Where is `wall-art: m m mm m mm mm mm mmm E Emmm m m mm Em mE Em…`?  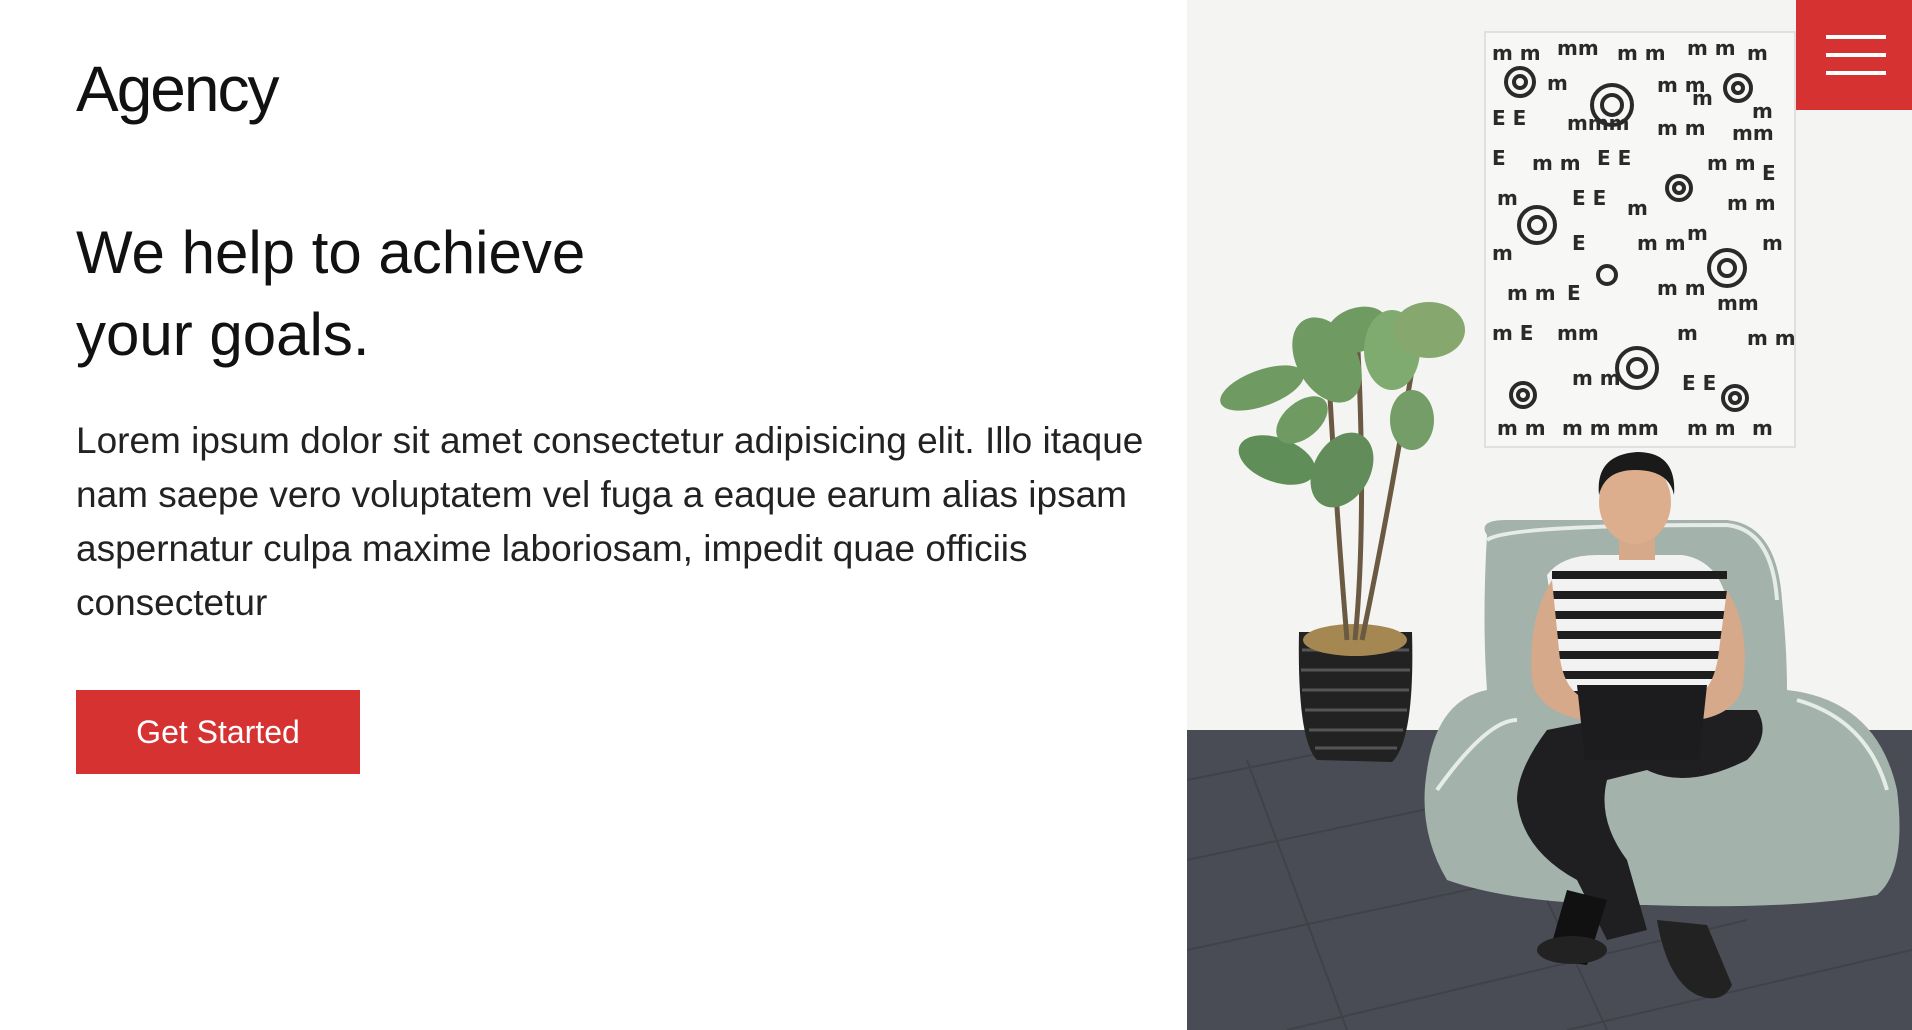 wall-art: m m mm m mm mm mm mmm E Emmm m m mm Em mE Em… is located at coordinates (1640, 239).